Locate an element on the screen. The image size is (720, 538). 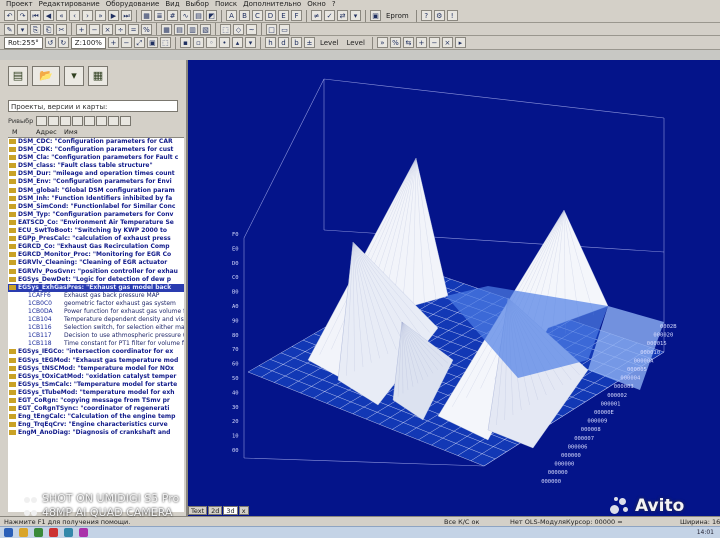
next-icon: ▶ is located at coordinates (113, 15).